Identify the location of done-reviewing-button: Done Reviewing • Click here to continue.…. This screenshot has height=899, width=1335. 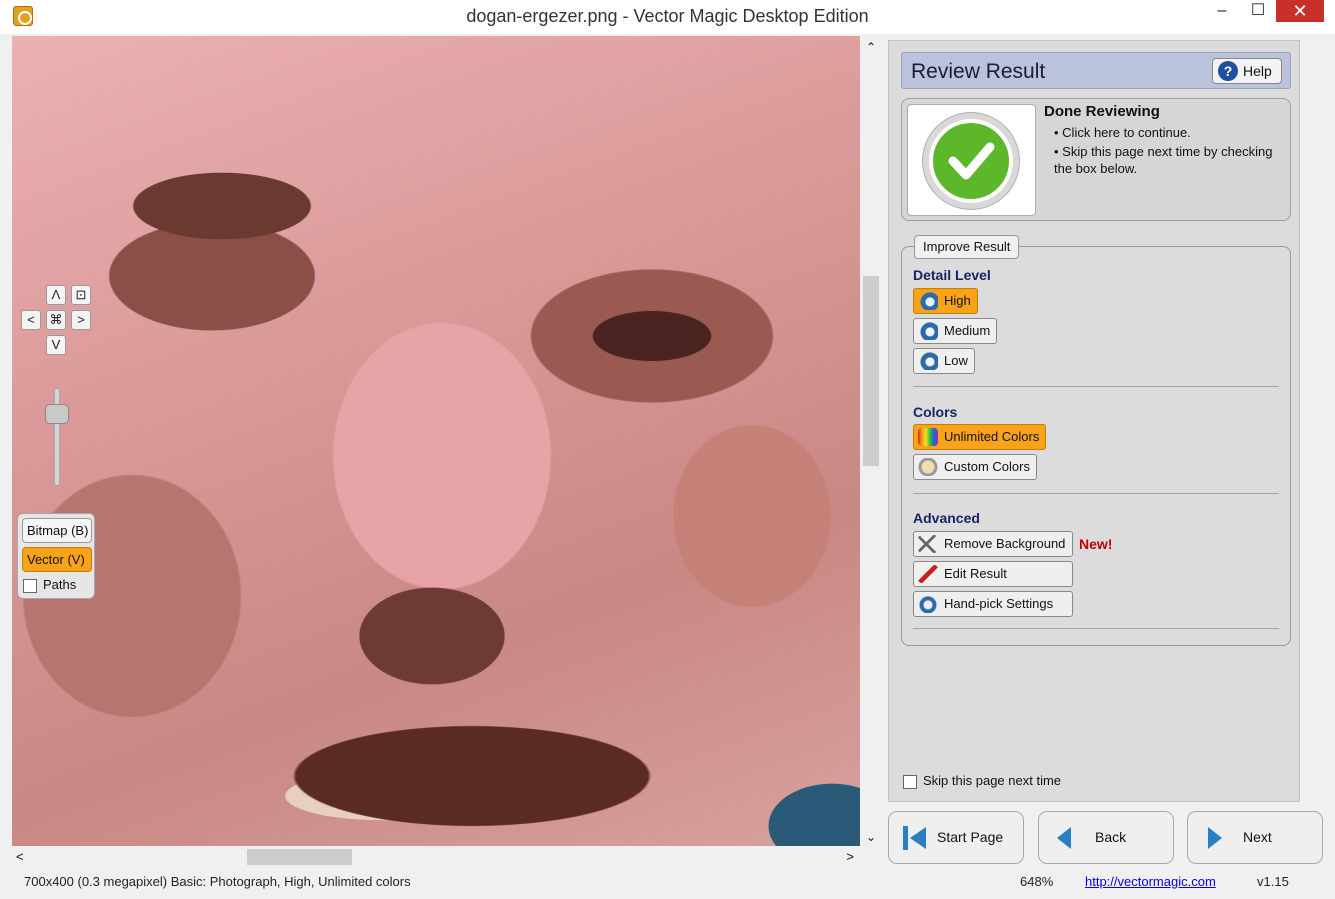
(1096, 159).